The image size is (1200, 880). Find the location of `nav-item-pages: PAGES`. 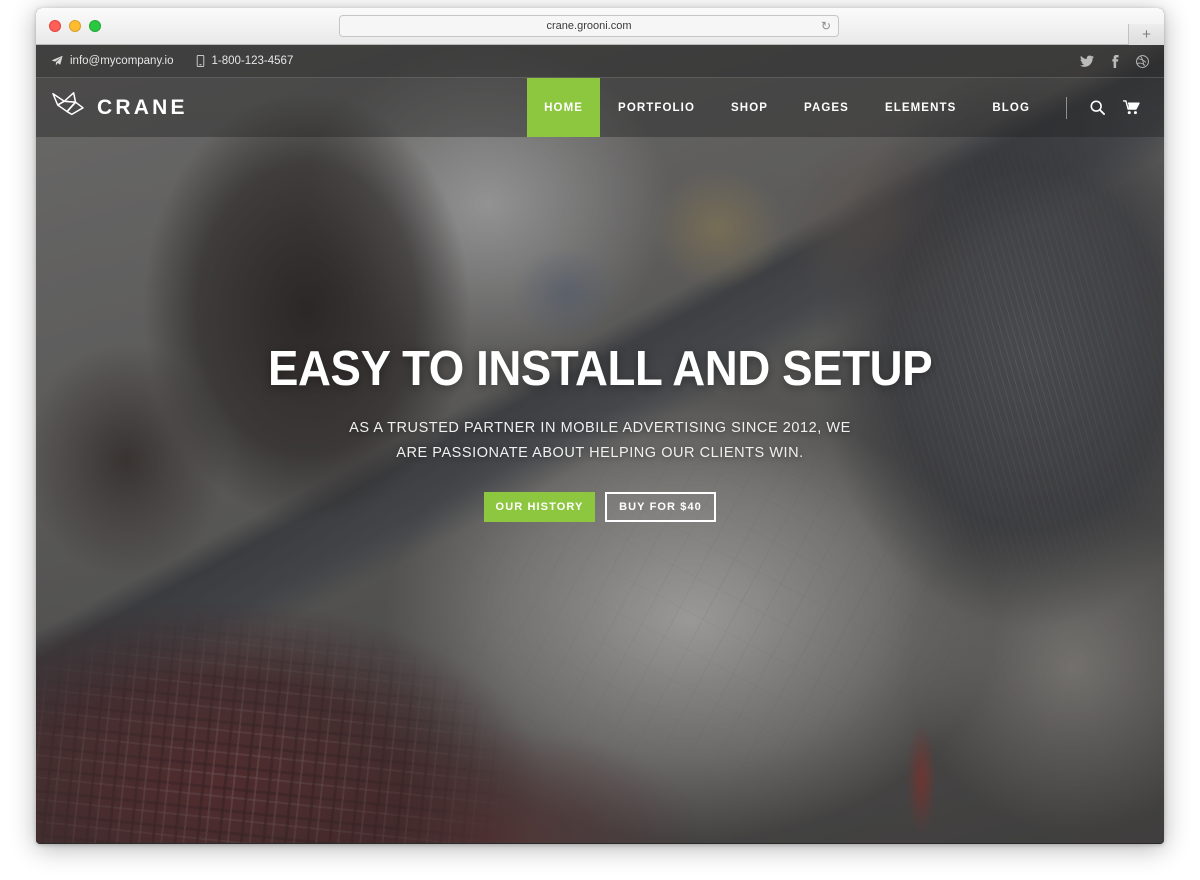

nav-item-pages: PAGES is located at coordinates (826, 107).